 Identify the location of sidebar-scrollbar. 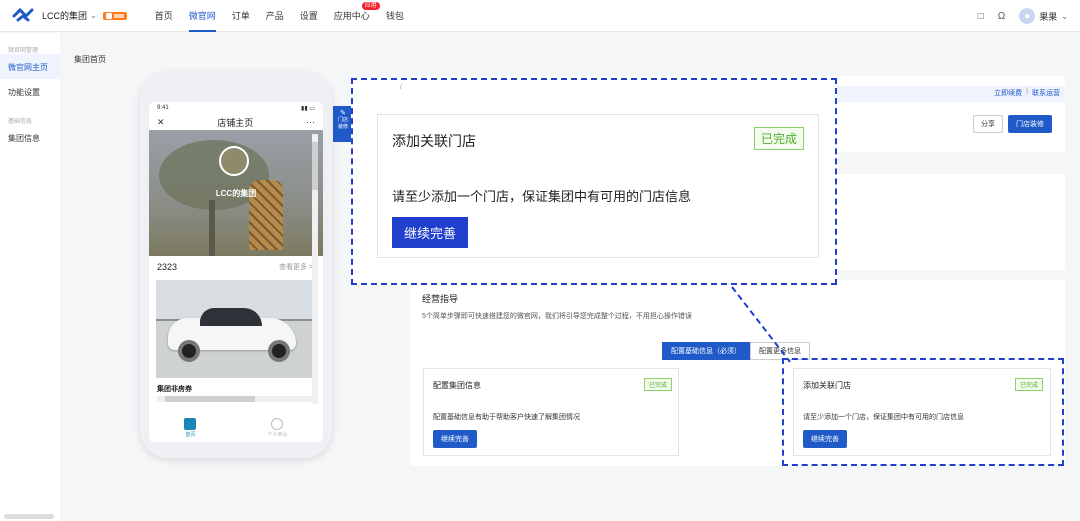
(29, 516).